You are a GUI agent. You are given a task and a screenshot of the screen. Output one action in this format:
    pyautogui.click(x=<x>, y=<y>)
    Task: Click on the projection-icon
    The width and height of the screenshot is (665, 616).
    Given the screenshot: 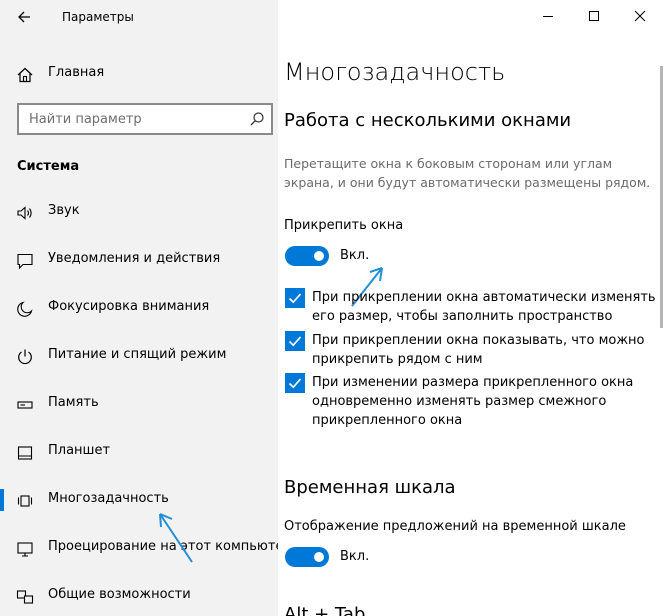 What is the action you would take?
    pyautogui.click(x=25, y=549)
    